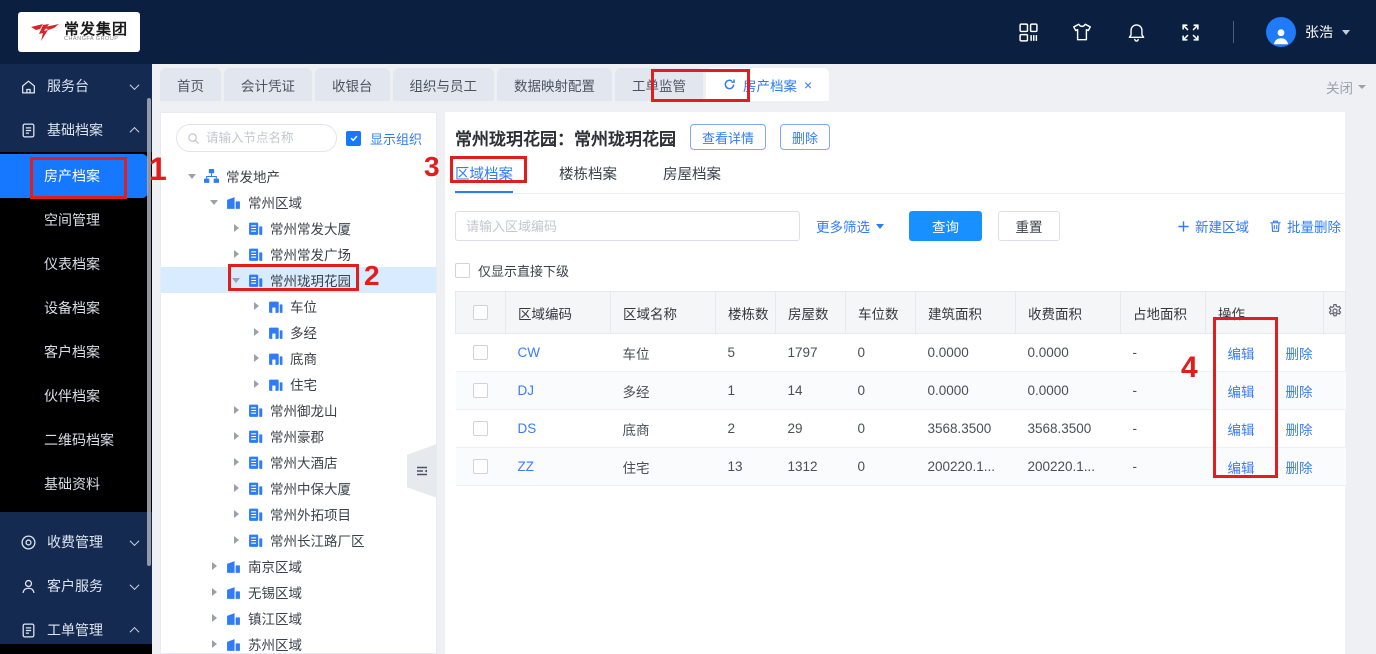 This screenshot has height=654, width=1376. Describe the element at coordinates (79, 32) in the screenshot. I see `company-logo: 常发集团 CHANGFA GROUP` at that location.